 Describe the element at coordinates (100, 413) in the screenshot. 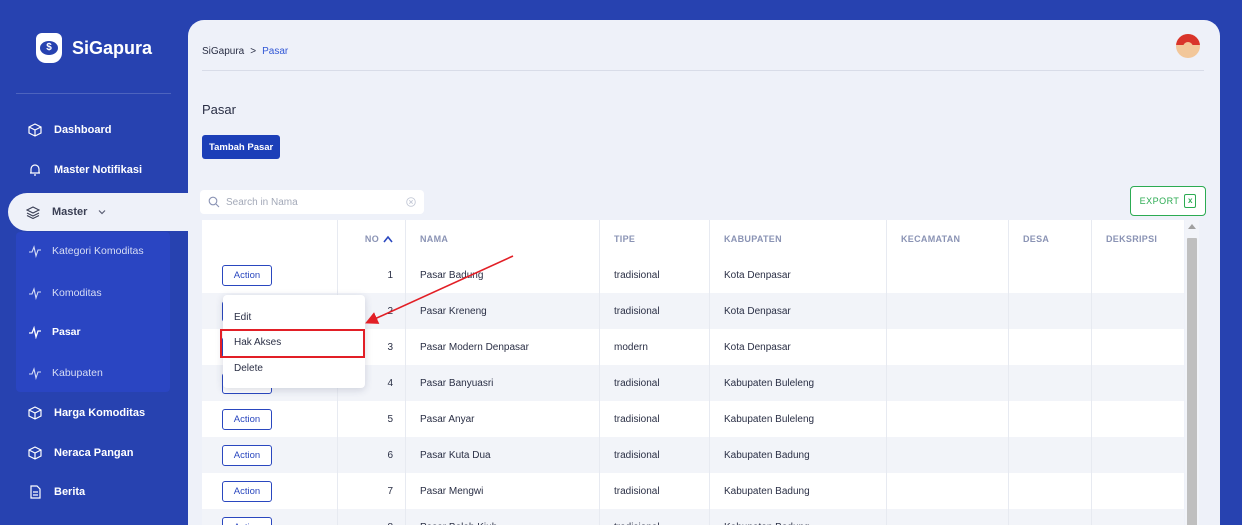

I see `sidebar-item-label: Harga Komoditas` at that location.